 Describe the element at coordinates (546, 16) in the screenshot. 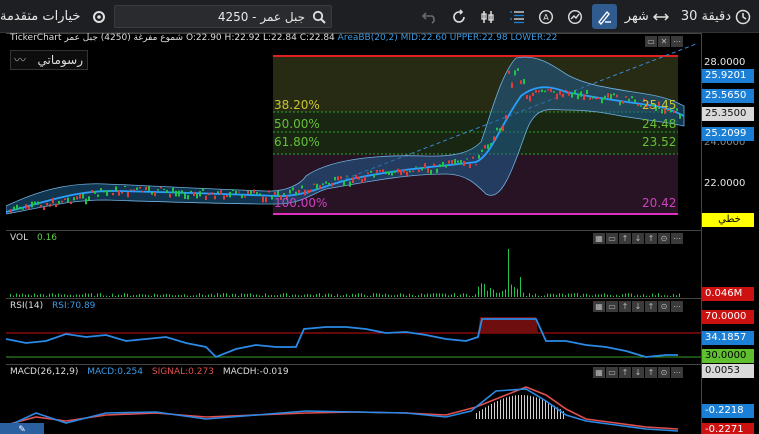

I see `auto-icon: A` at that location.